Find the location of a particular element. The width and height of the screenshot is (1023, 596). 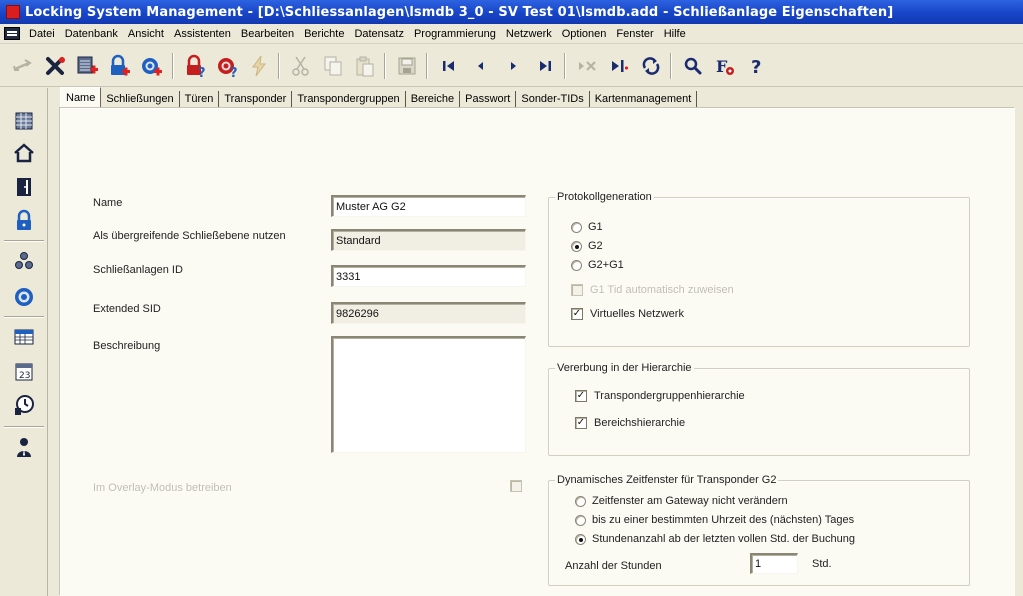

radio-g2g1: G2+G1 is located at coordinates (597, 265).